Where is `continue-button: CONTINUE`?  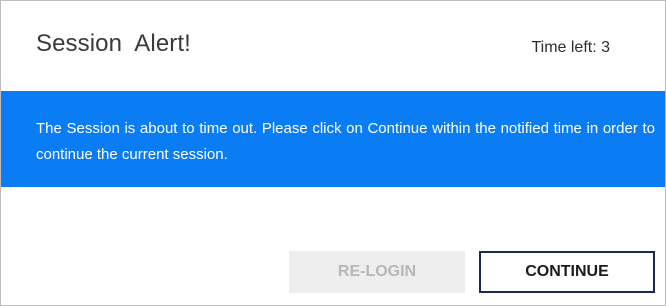
continue-button: CONTINUE is located at coordinates (567, 272).